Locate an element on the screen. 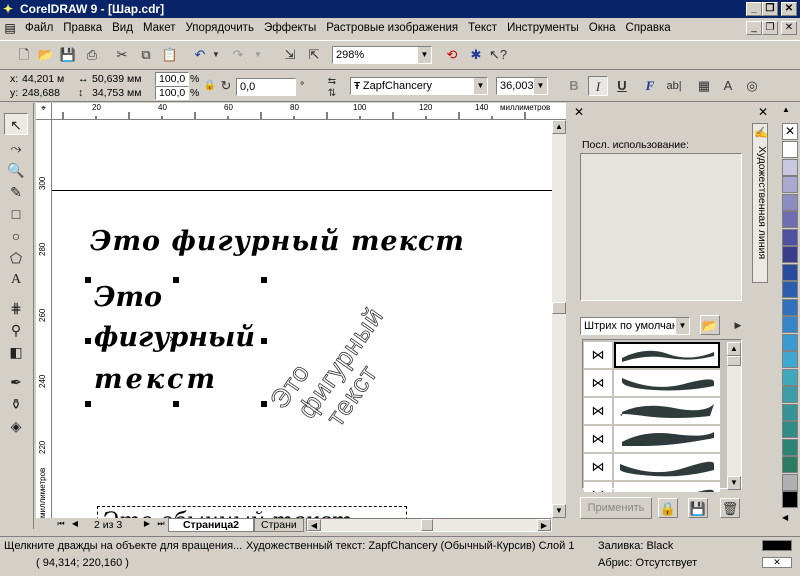 The height and width of the screenshot is (576, 800). ruler-origin: ⌖ is located at coordinates (44, 111).